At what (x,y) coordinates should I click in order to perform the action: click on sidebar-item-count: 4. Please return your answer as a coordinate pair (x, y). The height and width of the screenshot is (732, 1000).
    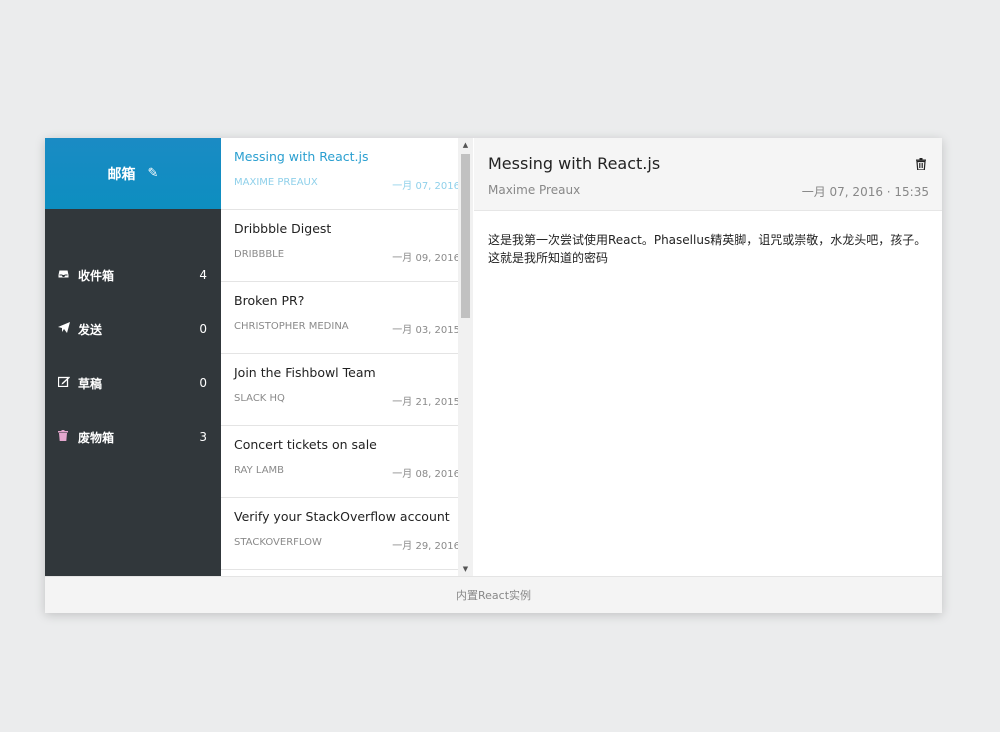
    Looking at the image, I should click on (203, 275).